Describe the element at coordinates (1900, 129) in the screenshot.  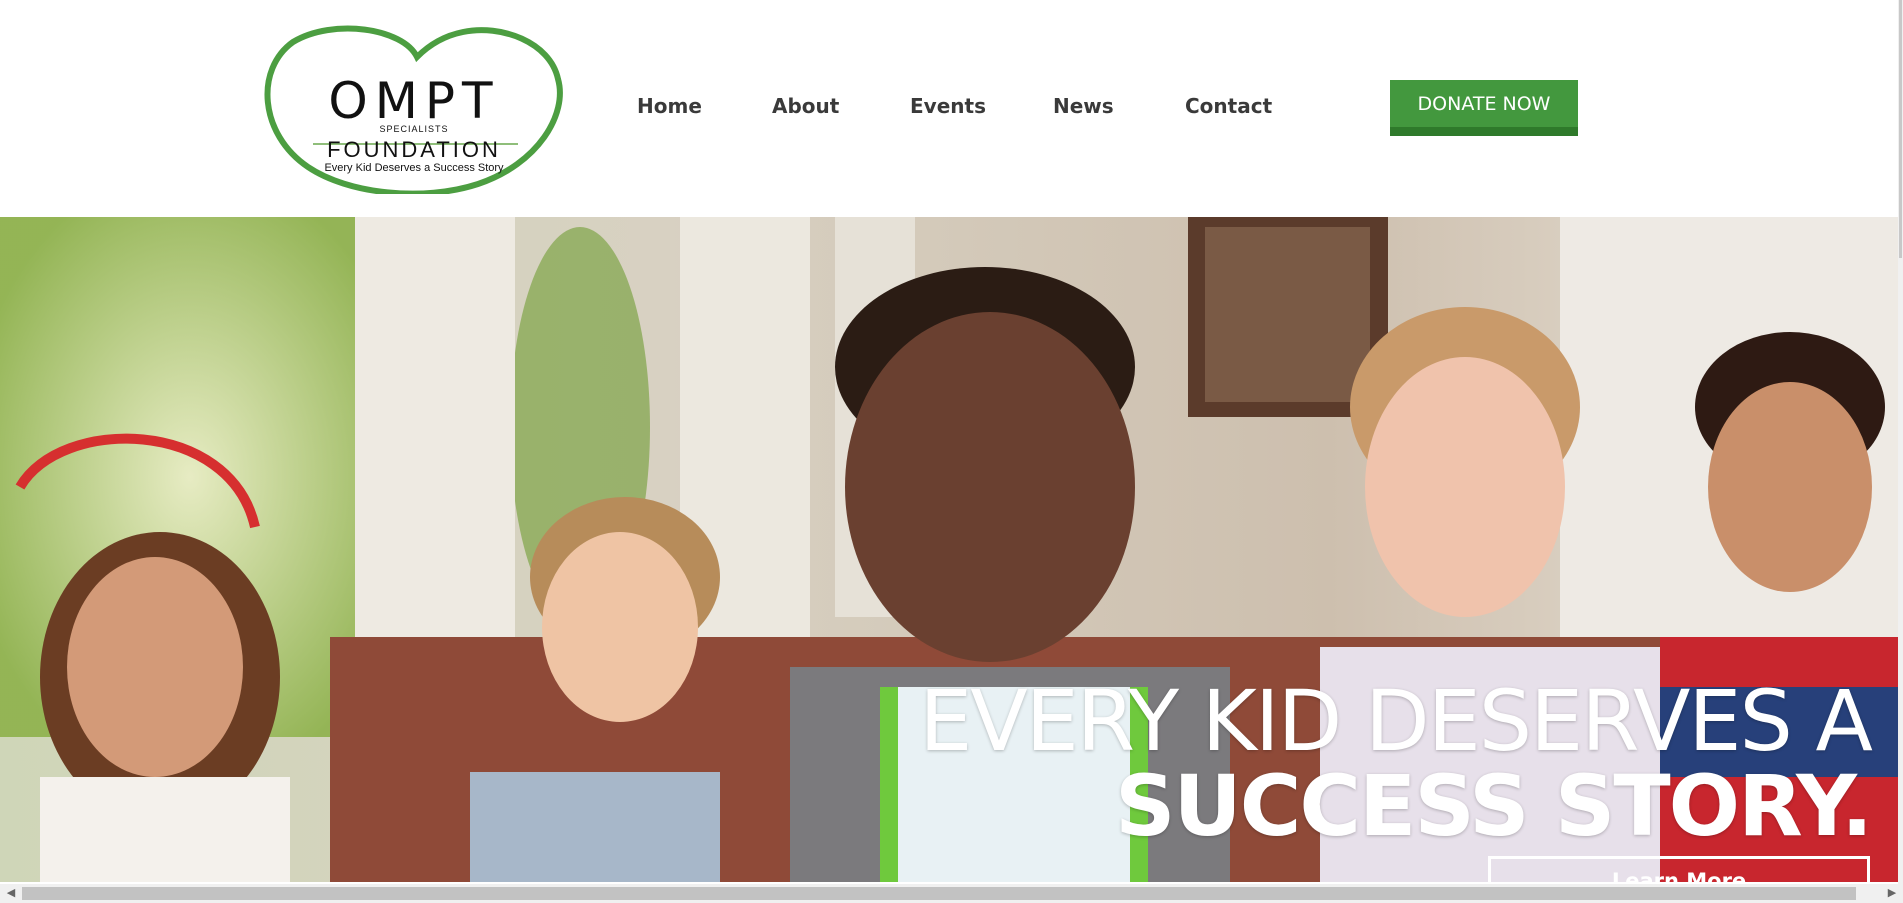
I see `vertical-scroll-thumb` at that location.